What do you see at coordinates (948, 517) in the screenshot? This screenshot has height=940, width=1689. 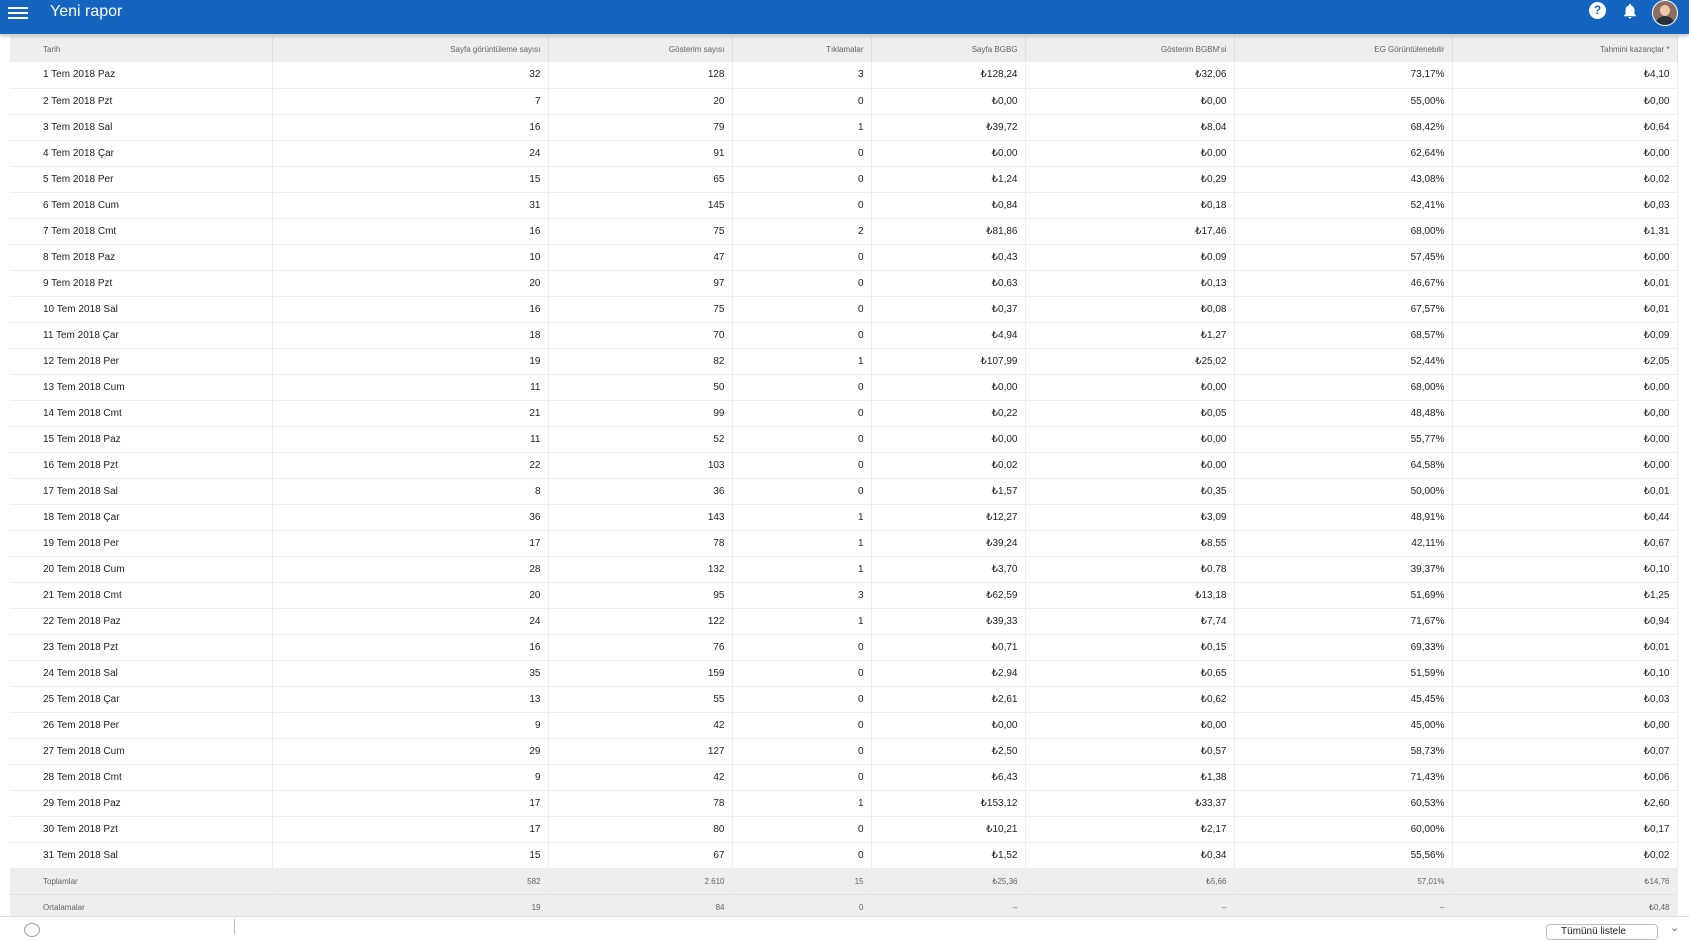 I see `value-cell: ₺12,27` at bounding box center [948, 517].